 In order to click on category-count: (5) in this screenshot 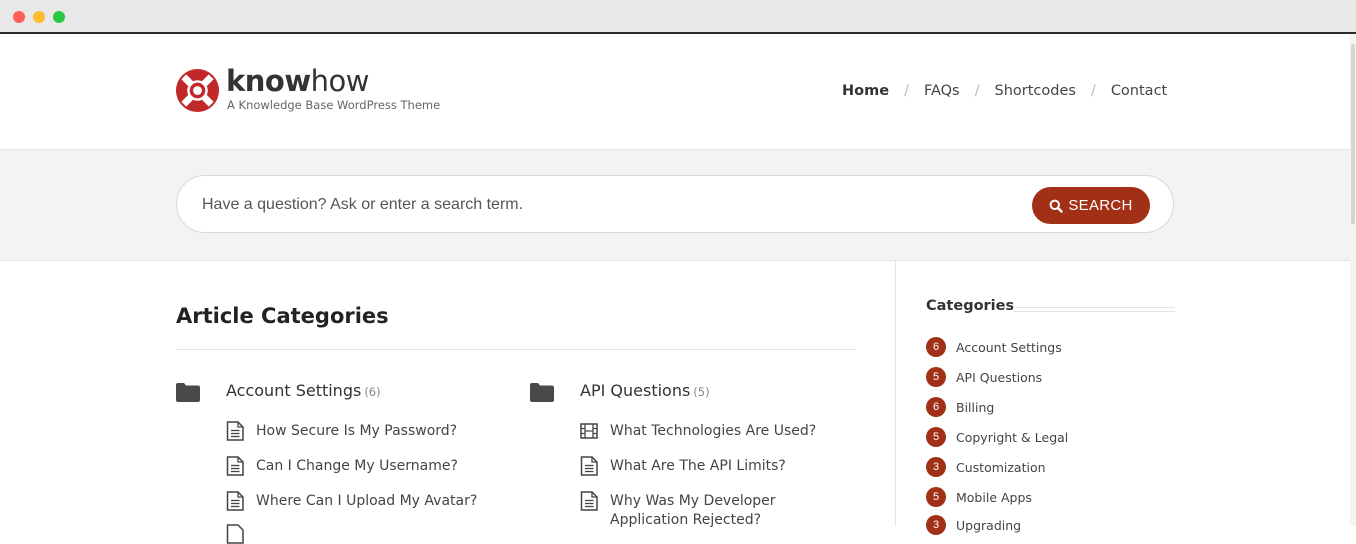, I will do `click(701, 392)`.